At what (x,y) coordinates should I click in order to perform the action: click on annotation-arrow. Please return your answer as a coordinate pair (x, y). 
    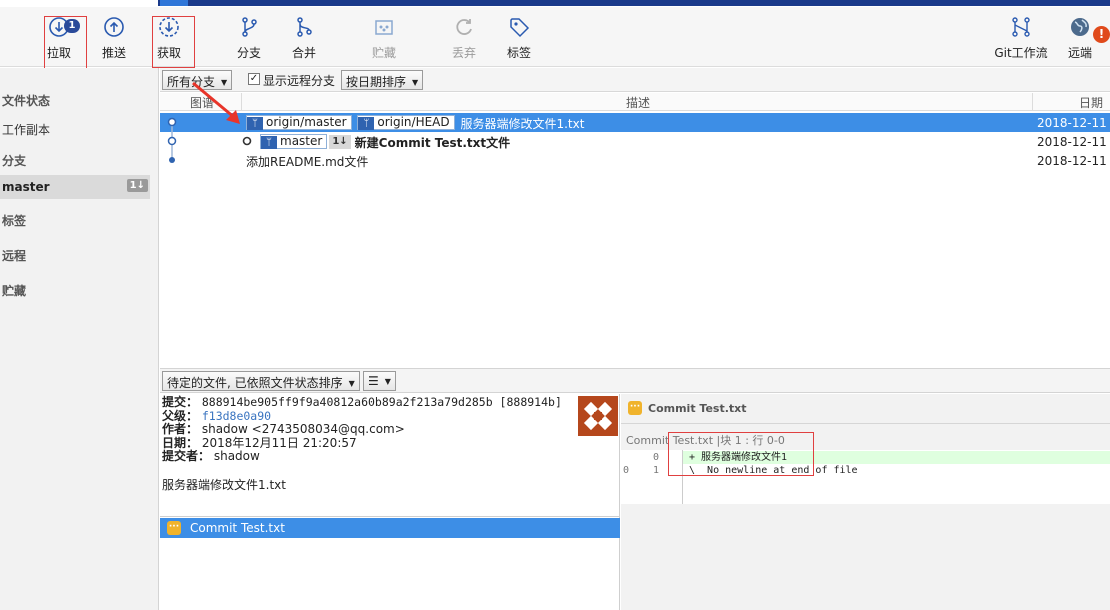
    Looking at the image, I should click on (216, 102).